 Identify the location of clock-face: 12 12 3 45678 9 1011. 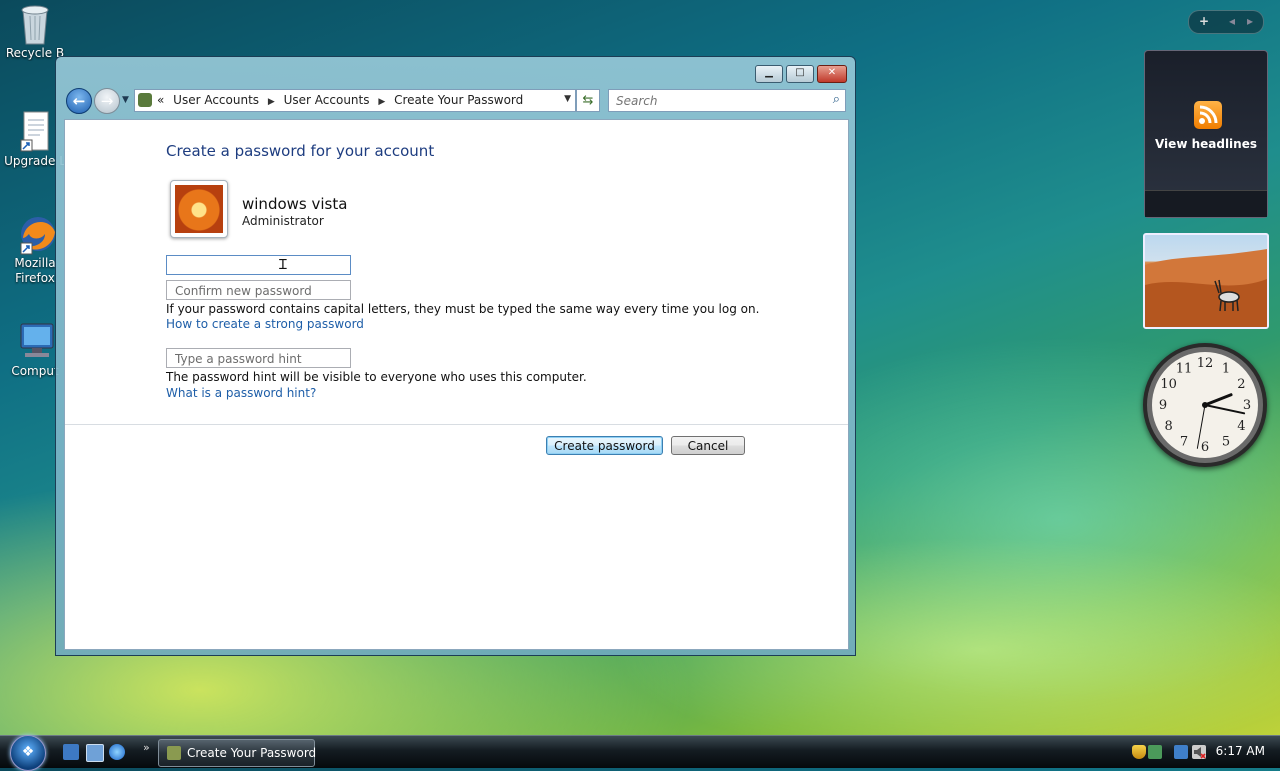
(1205, 405).